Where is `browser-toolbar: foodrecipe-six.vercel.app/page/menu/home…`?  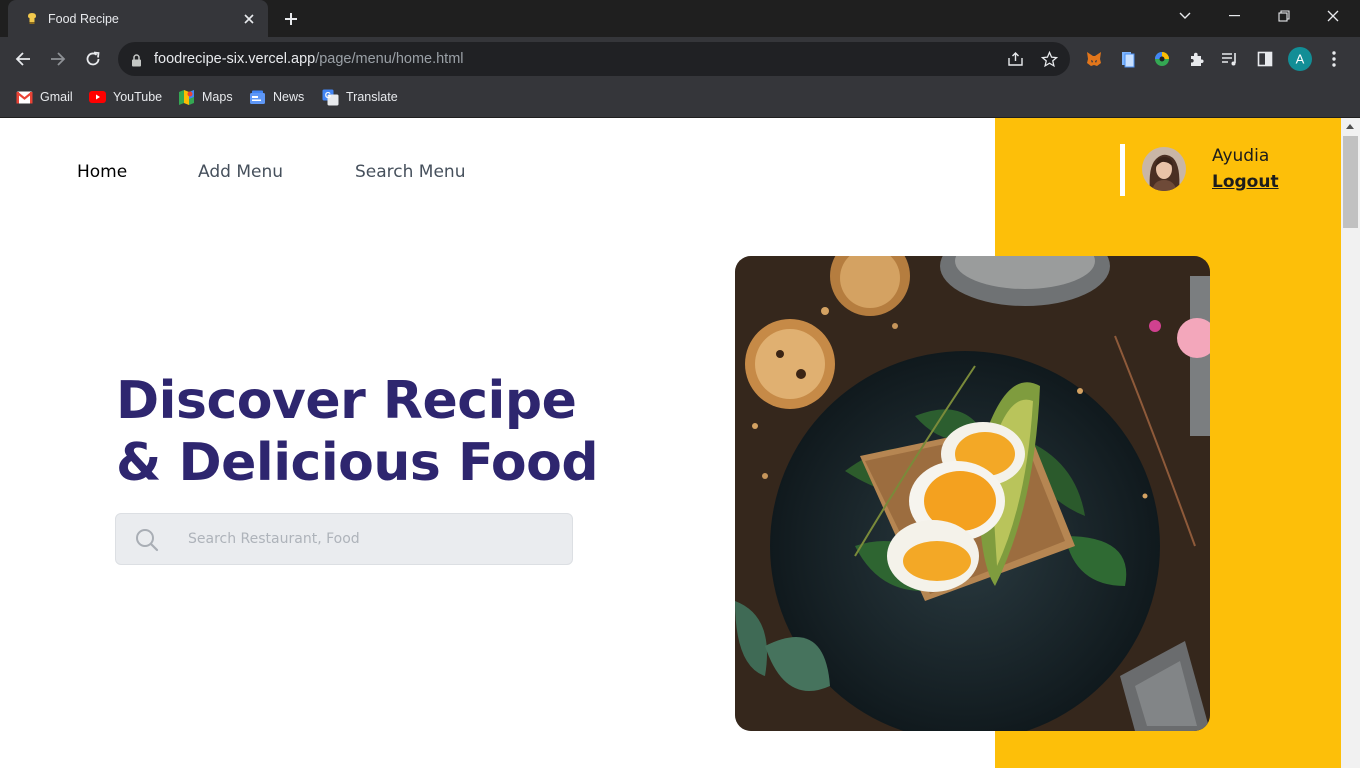
browser-toolbar: foodrecipe-six.vercel.app/page/menu/home… is located at coordinates (680, 59).